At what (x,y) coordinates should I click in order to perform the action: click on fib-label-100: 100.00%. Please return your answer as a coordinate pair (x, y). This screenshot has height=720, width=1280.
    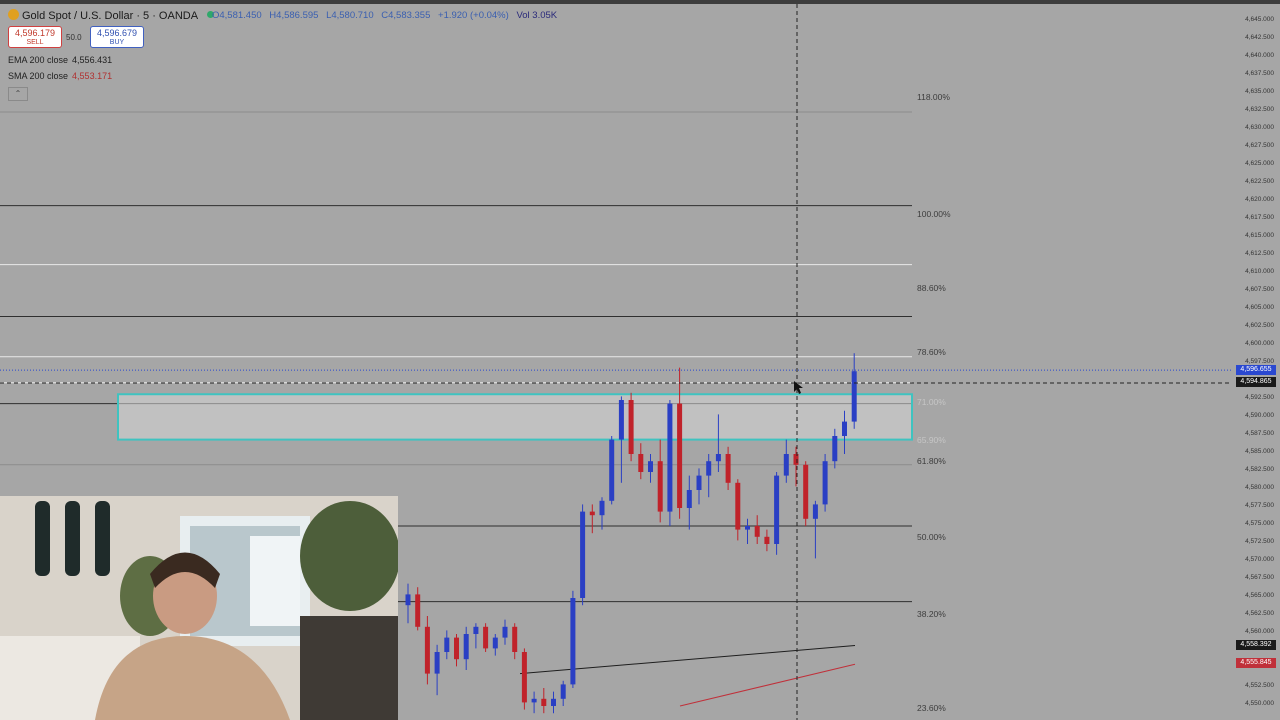
    Looking at the image, I should click on (934, 214).